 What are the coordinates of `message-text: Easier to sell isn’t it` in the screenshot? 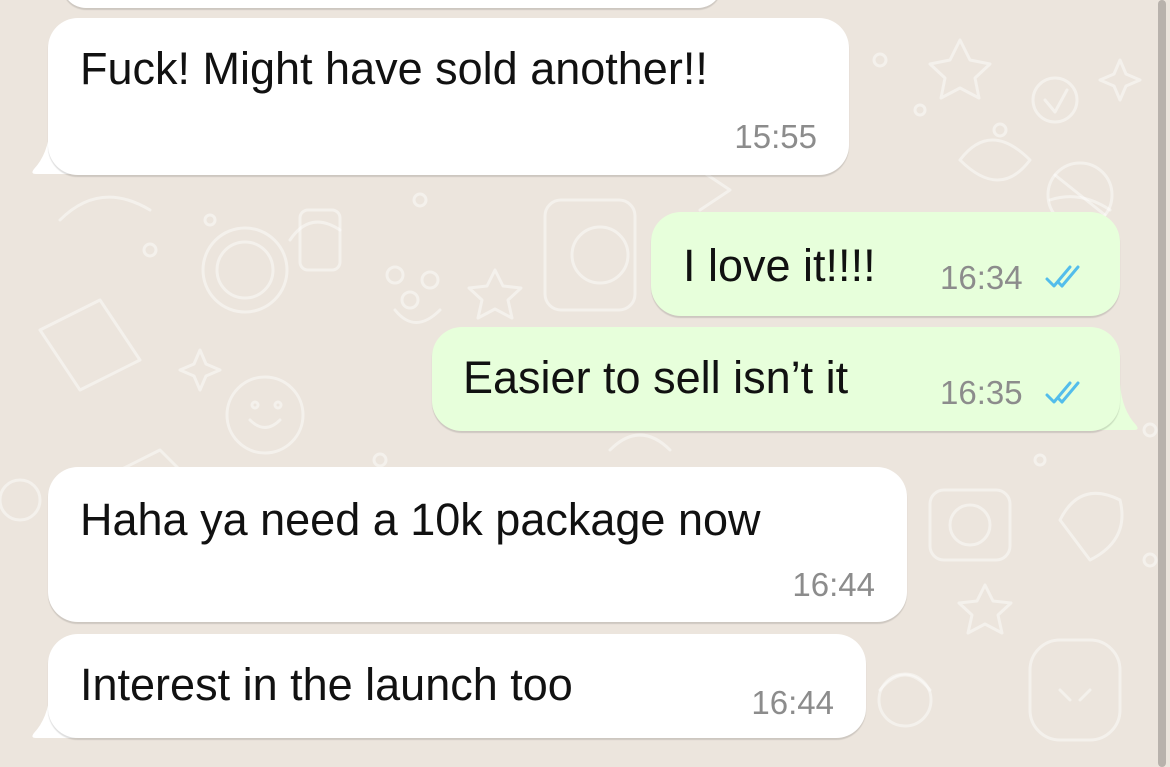 It's located at (656, 377).